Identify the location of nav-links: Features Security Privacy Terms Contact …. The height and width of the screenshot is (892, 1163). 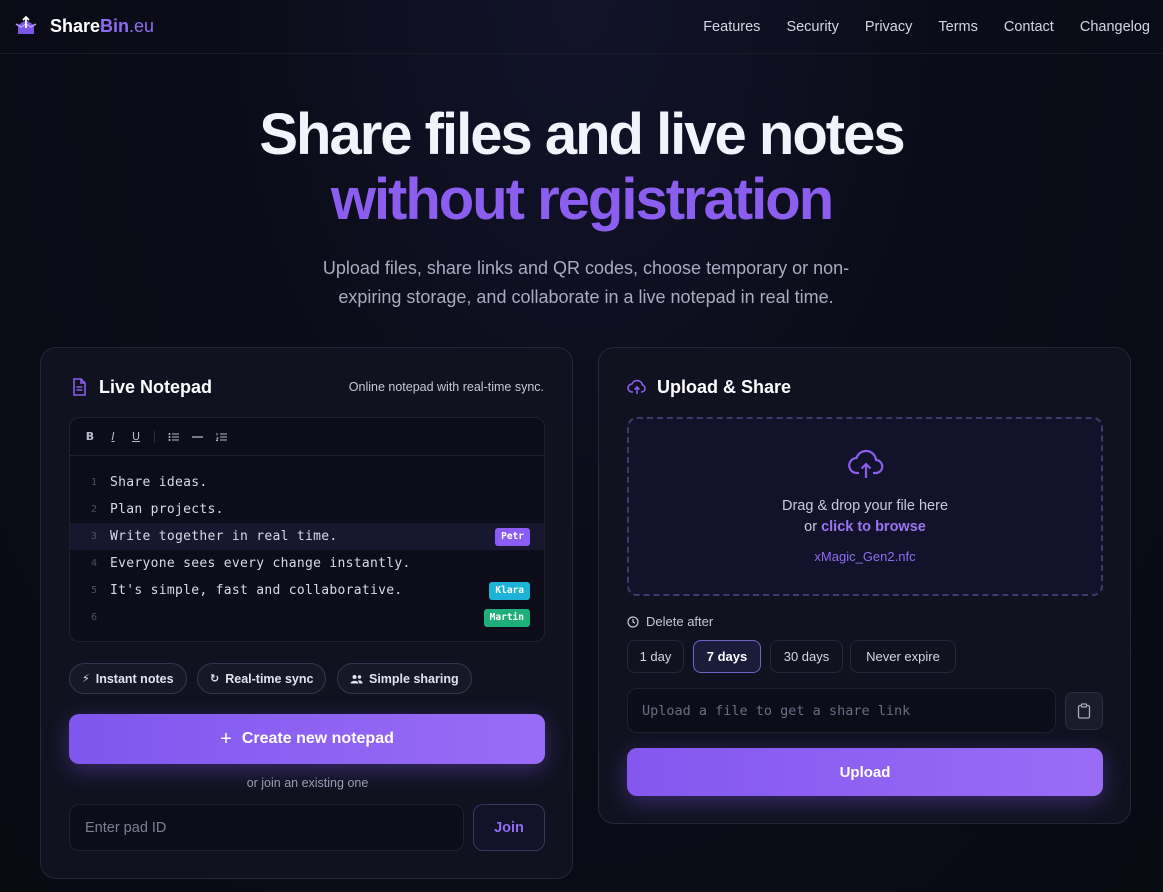
(926, 27).